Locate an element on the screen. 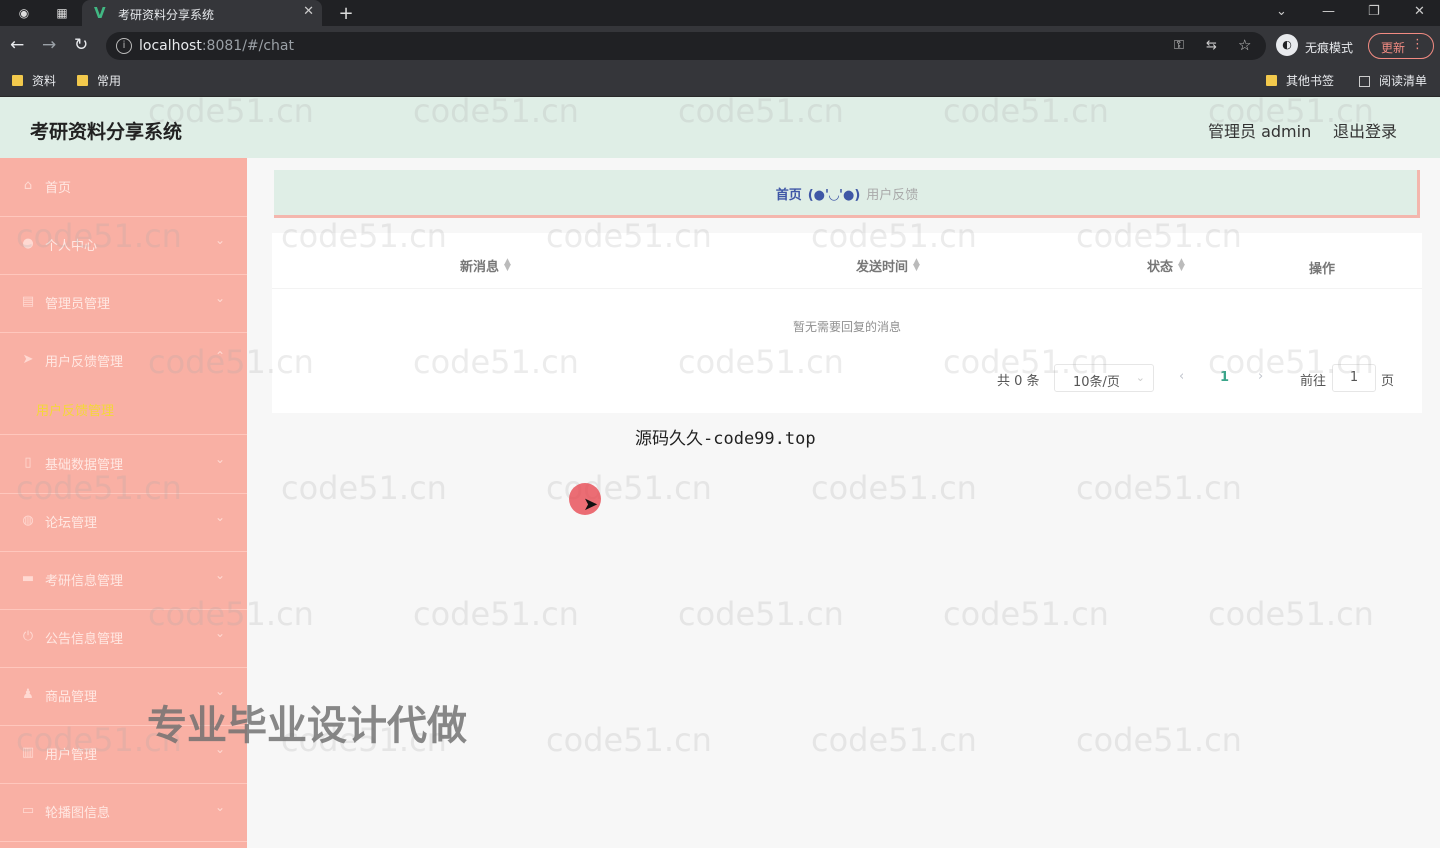  sidebar-item-label: 个人中心 is located at coordinates (71, 246).